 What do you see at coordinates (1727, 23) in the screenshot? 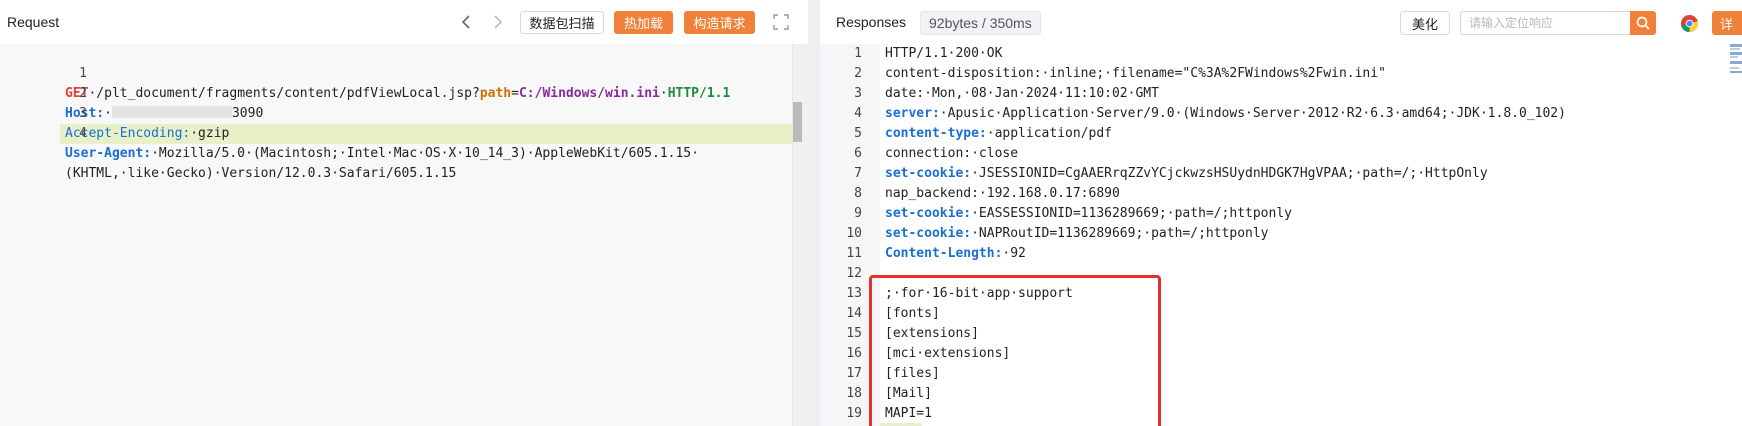
I see `detail-button: 详` at bounding box center [1727, 23].